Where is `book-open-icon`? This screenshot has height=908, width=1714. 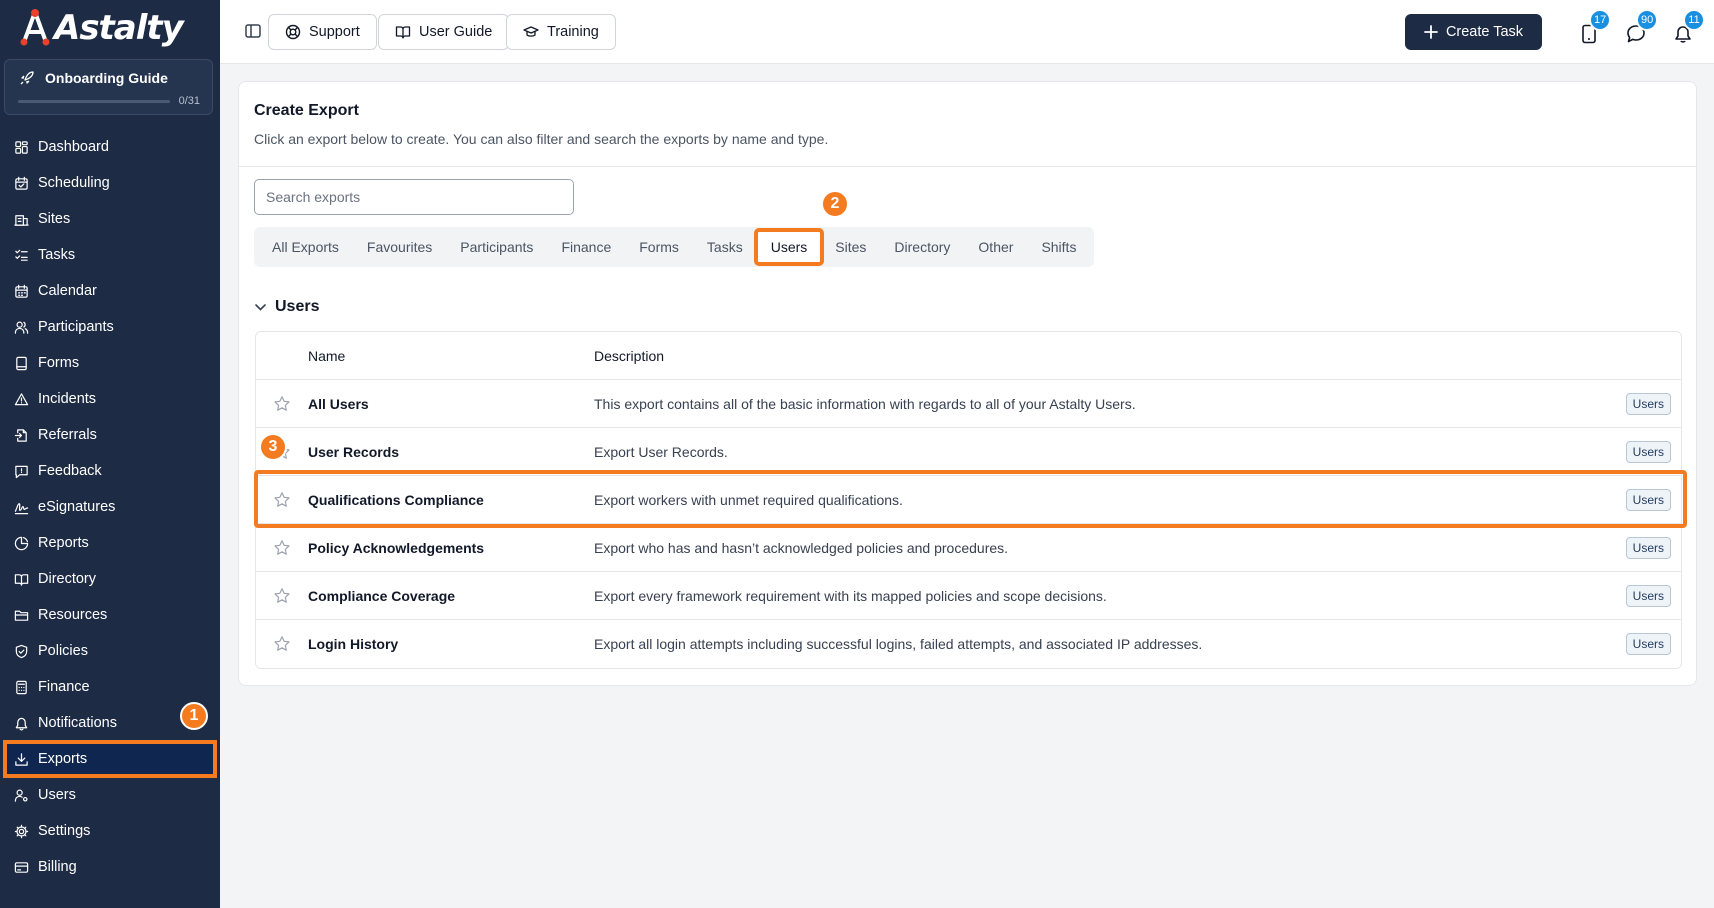
book-open-icon is located at coordinates (403, 32).